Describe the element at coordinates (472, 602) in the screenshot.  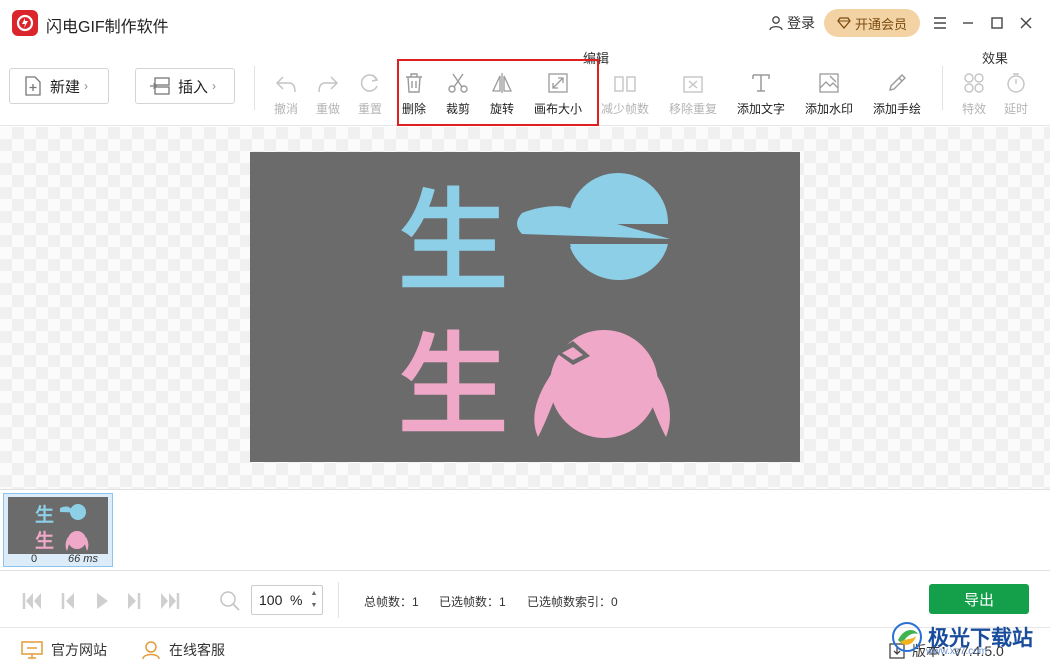
I see `selected-frames: 已选帧数：1` at that location.